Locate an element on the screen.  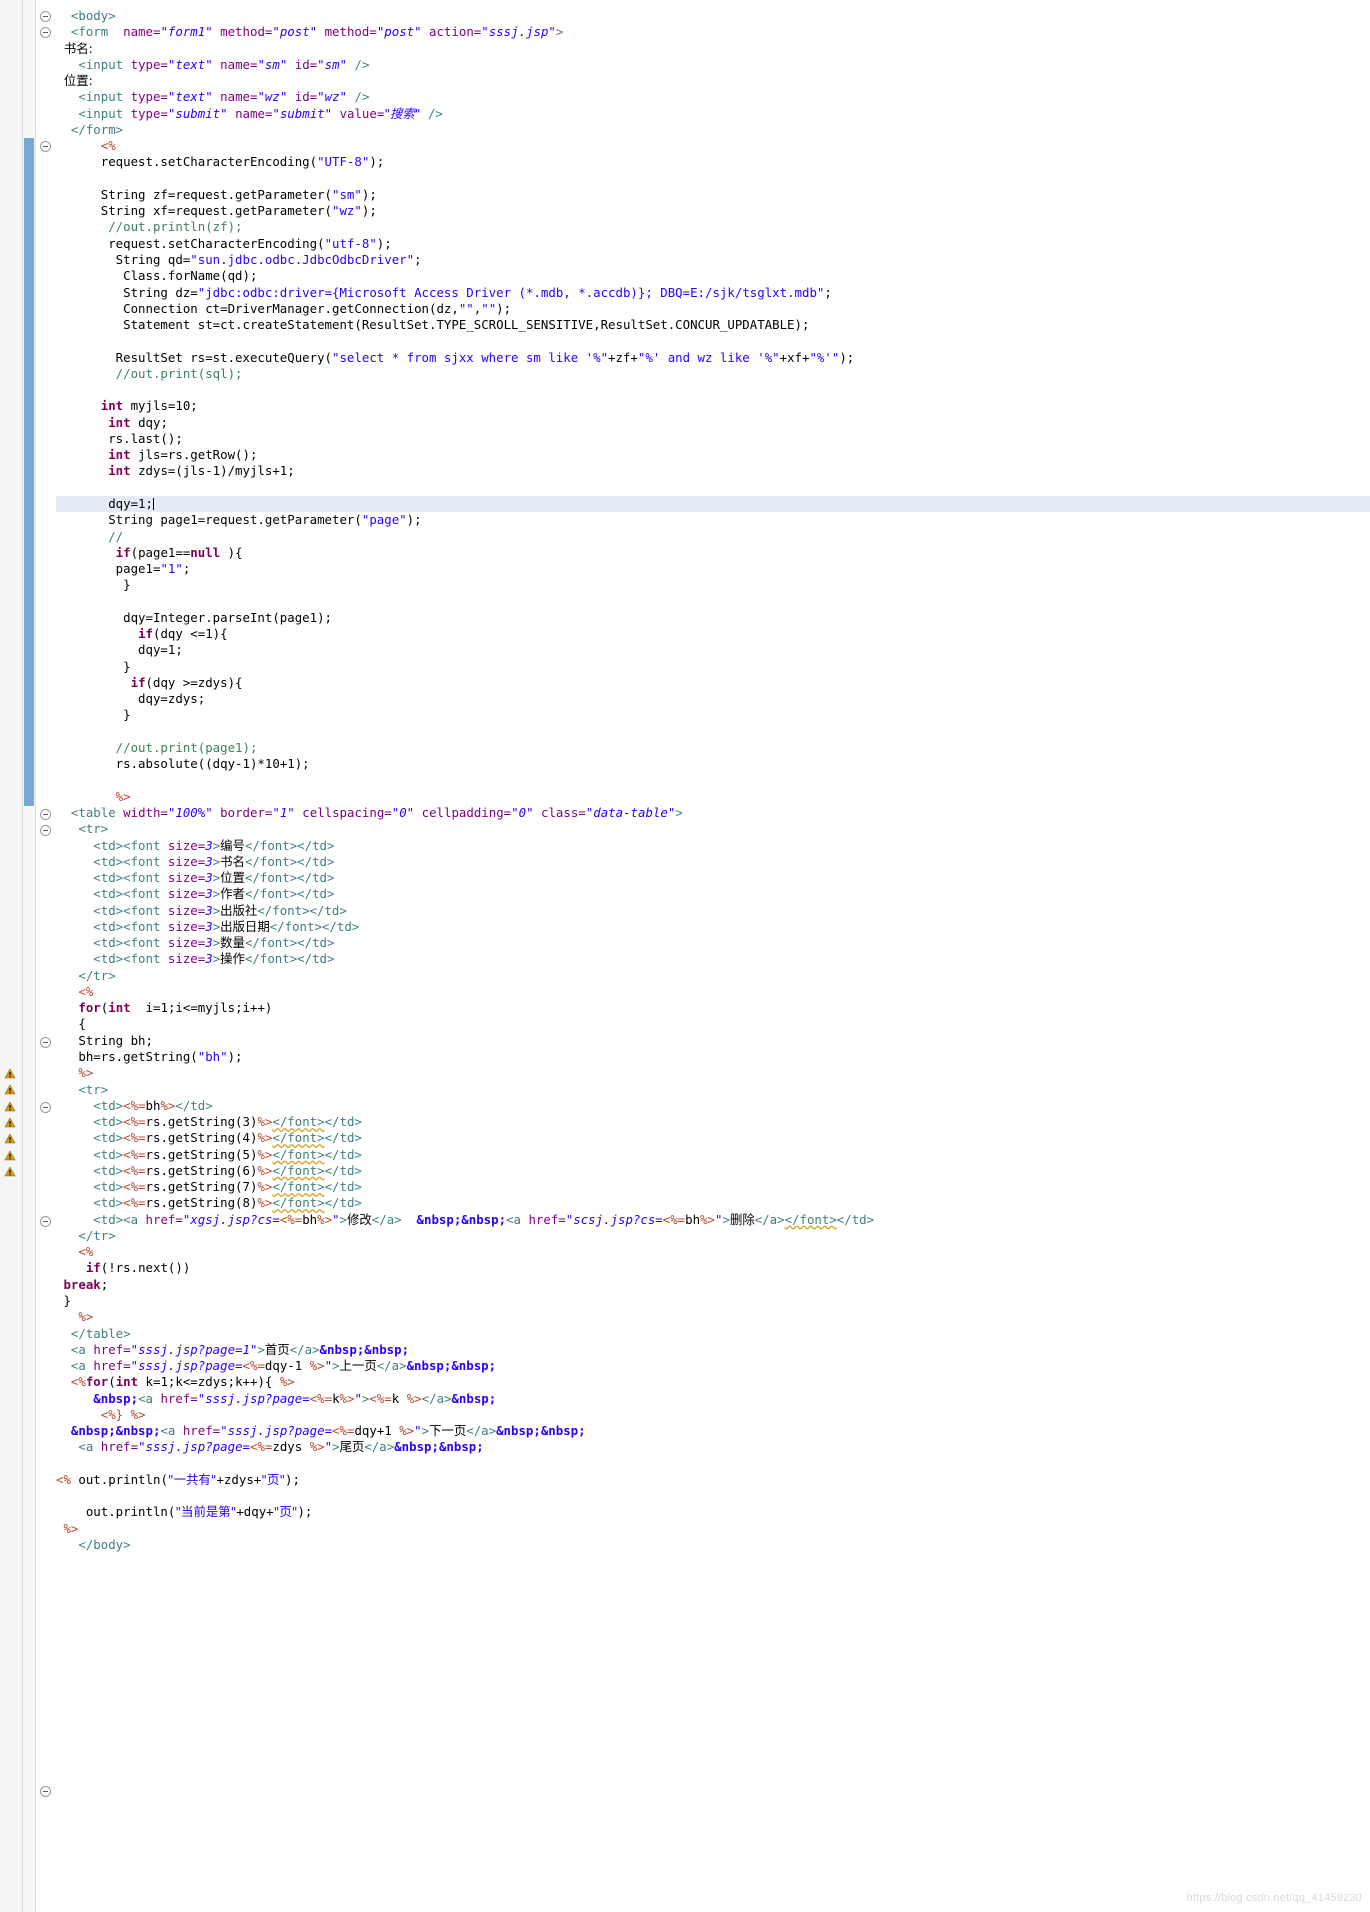
code-line: //out.println(zf); is located at coordinates (713, 227).